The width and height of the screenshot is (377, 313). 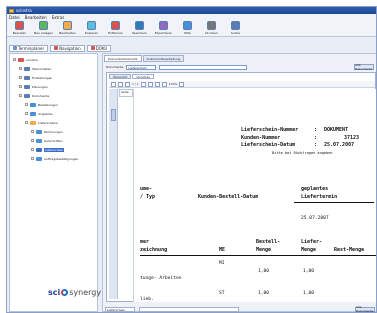 What do you see at coordinates (316, 130) in the screenshot?
I see `header-colon-1: :` at bounding box center [316, 130].